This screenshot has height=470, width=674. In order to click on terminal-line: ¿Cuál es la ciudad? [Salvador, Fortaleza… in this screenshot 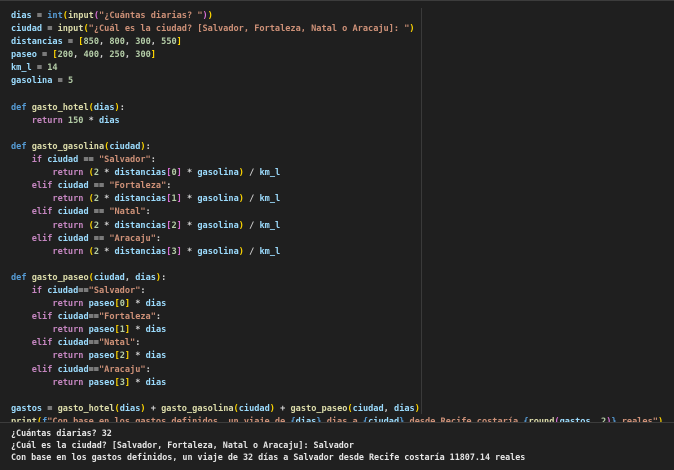, I will do `click(182, 445)`.